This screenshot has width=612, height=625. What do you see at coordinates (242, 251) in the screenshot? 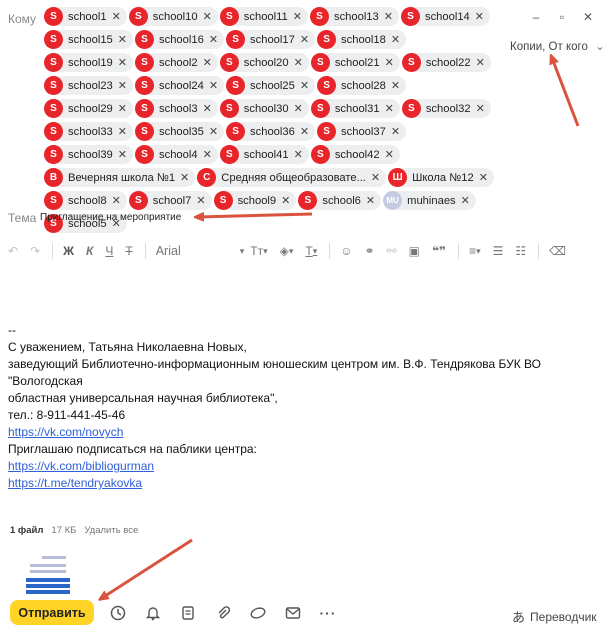
I see `font-dropdown-icon: ▾` at bounding box center [242, 251].